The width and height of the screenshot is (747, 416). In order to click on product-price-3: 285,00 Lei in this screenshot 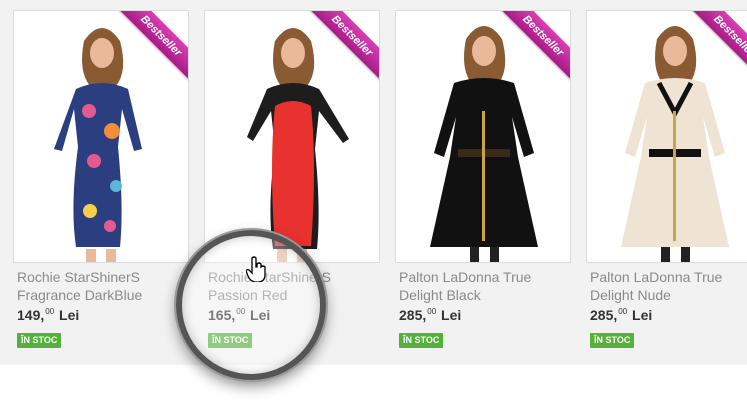, I will do `click(430, 315)`.